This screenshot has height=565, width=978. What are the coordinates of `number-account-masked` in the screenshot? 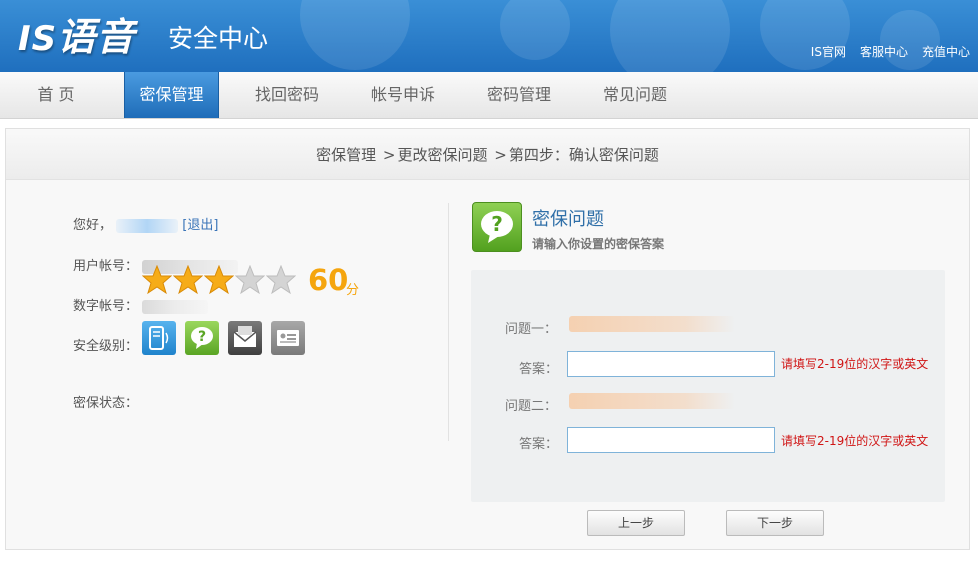 It's located at (175, 306).